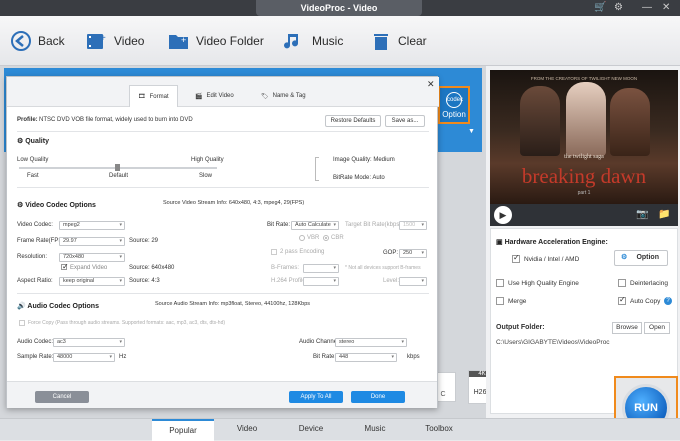  I want to click on framerate-source: Source: 29, so click(144, 241).